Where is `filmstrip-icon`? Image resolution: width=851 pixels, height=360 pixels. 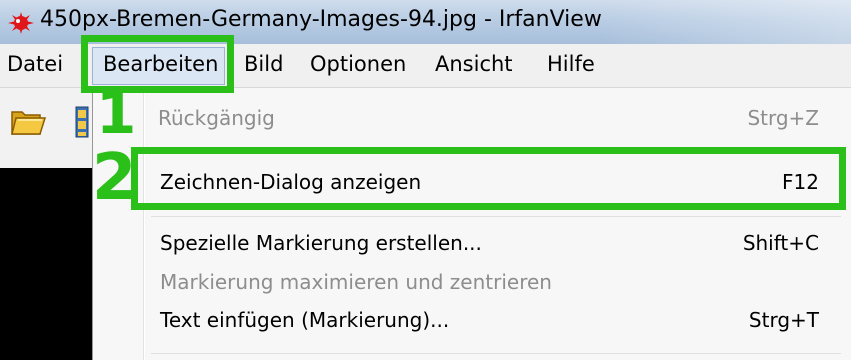
filmstrip-icon is located at coordinates (82, 122).